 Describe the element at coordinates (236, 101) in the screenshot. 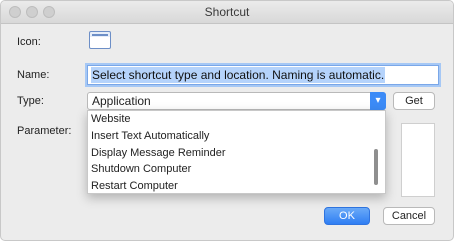

I see `type-select: Application ▾` at that location.